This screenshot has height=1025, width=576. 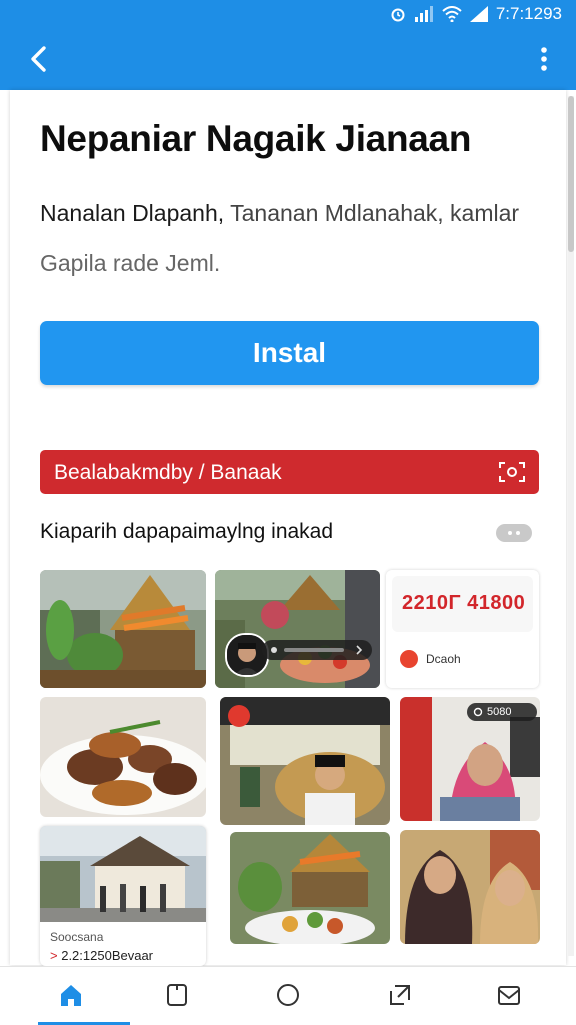 I want to click on nav-share, so click(x=400, y=995).